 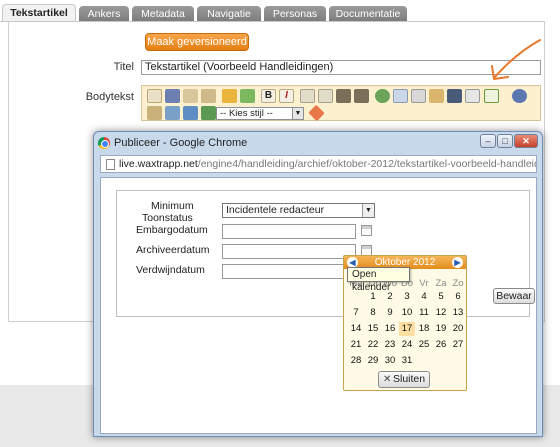 I want to click on window-title: Publiceer - Google Chrome, so click(x=181, y=143).